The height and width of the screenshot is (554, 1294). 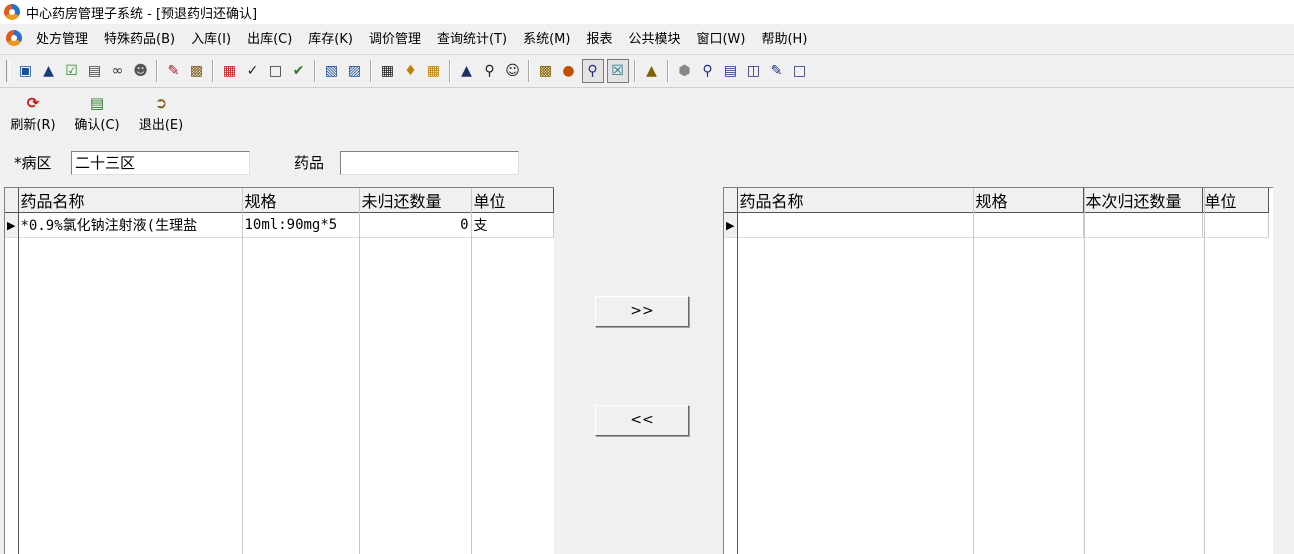 I want to click on action-bar: ⟳ 刷新(R) ▤ 确认(C) ➲ 退出(E), so click(x=95, y=116).